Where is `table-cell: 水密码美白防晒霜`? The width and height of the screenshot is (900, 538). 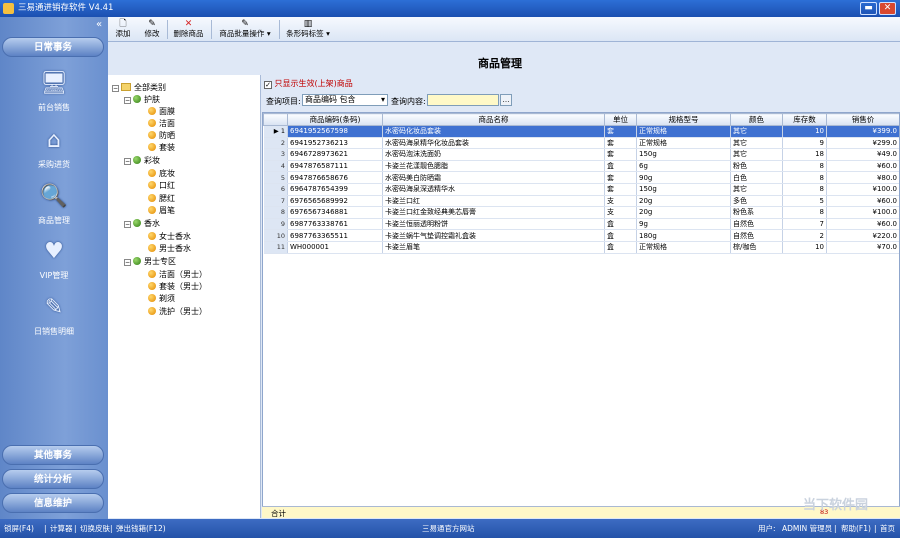 table-cell: 水密码美白防晒霜 is located at coordinates (493, 177).